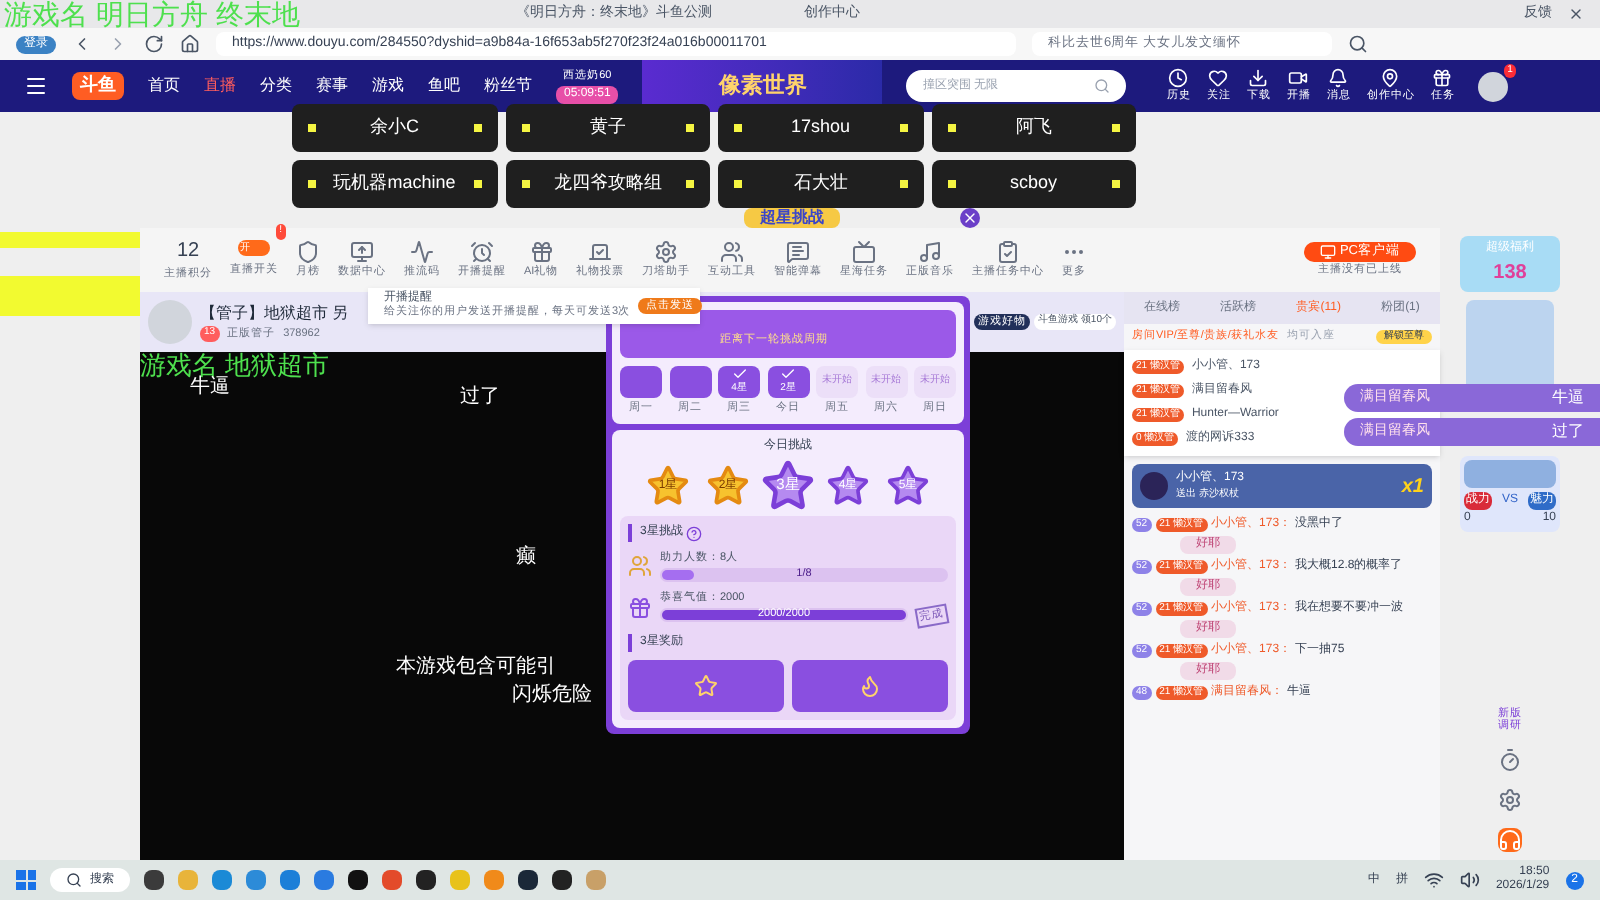 This screenshot has width=1600, height=900. I want to click on nav-item: 分类, so click(276, 86).